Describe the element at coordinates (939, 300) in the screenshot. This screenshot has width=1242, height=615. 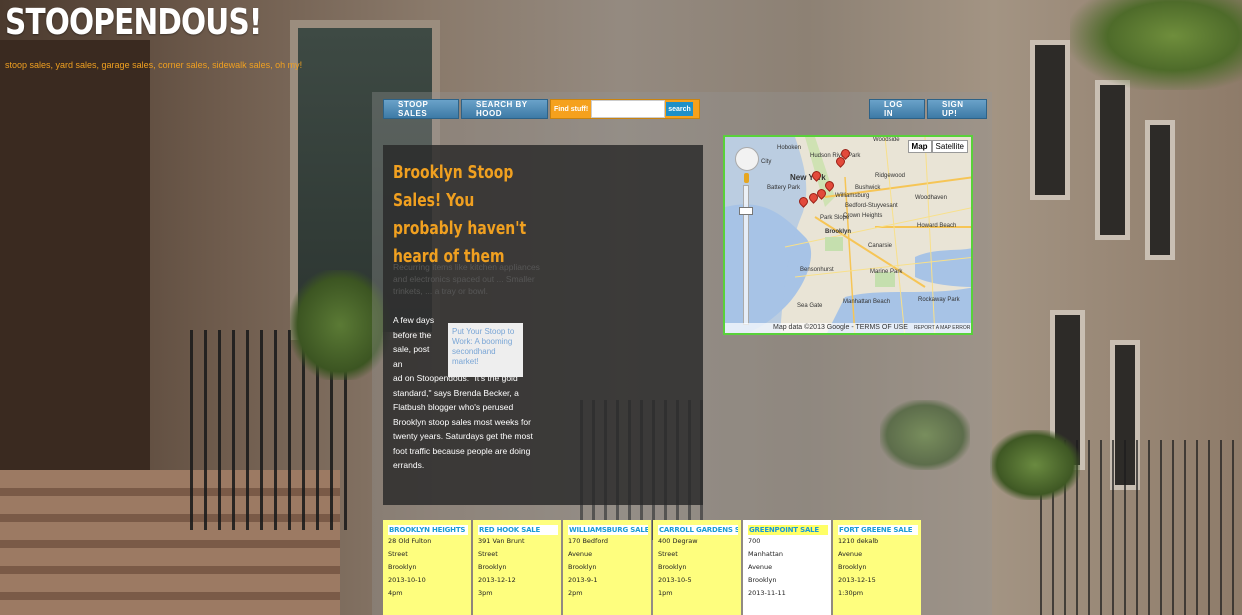
I see `map-label: Rockaway Park` at that location.